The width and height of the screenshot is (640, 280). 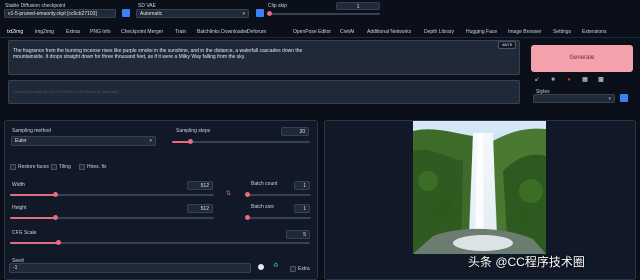 What do you see at coordinates (275, 265) in the screenshot?
I see `recycle-icon: ♻` at bounding box center [275, 265].